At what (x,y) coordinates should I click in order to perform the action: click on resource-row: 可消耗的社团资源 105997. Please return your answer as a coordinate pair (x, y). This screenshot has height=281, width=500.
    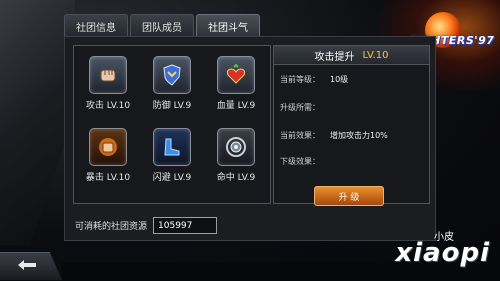
    Looking at the image, I should click on (141, 225).